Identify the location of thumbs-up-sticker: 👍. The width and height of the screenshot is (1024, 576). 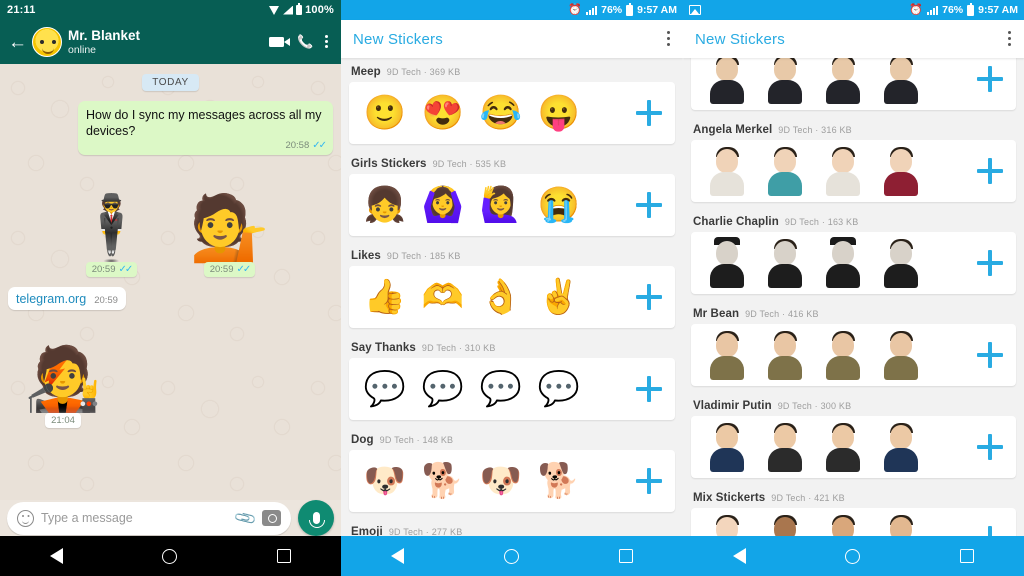
(385, 297).